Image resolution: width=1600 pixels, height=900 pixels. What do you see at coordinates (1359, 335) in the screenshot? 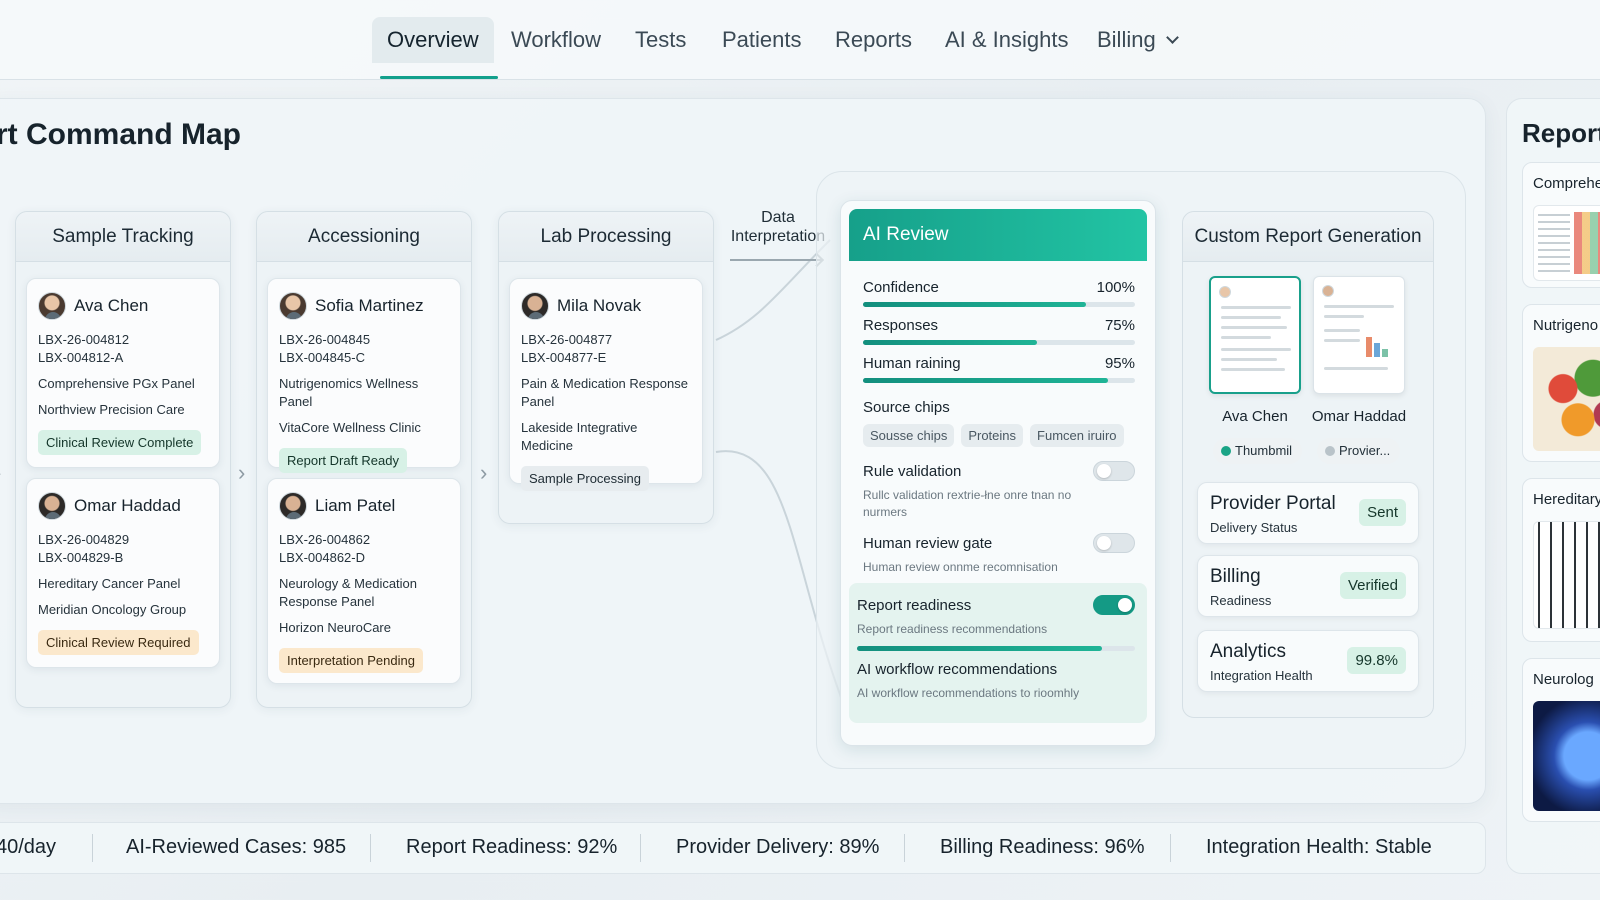
I see `report-thumbnail-omar-haddad` at bounding box center [1359, 335].